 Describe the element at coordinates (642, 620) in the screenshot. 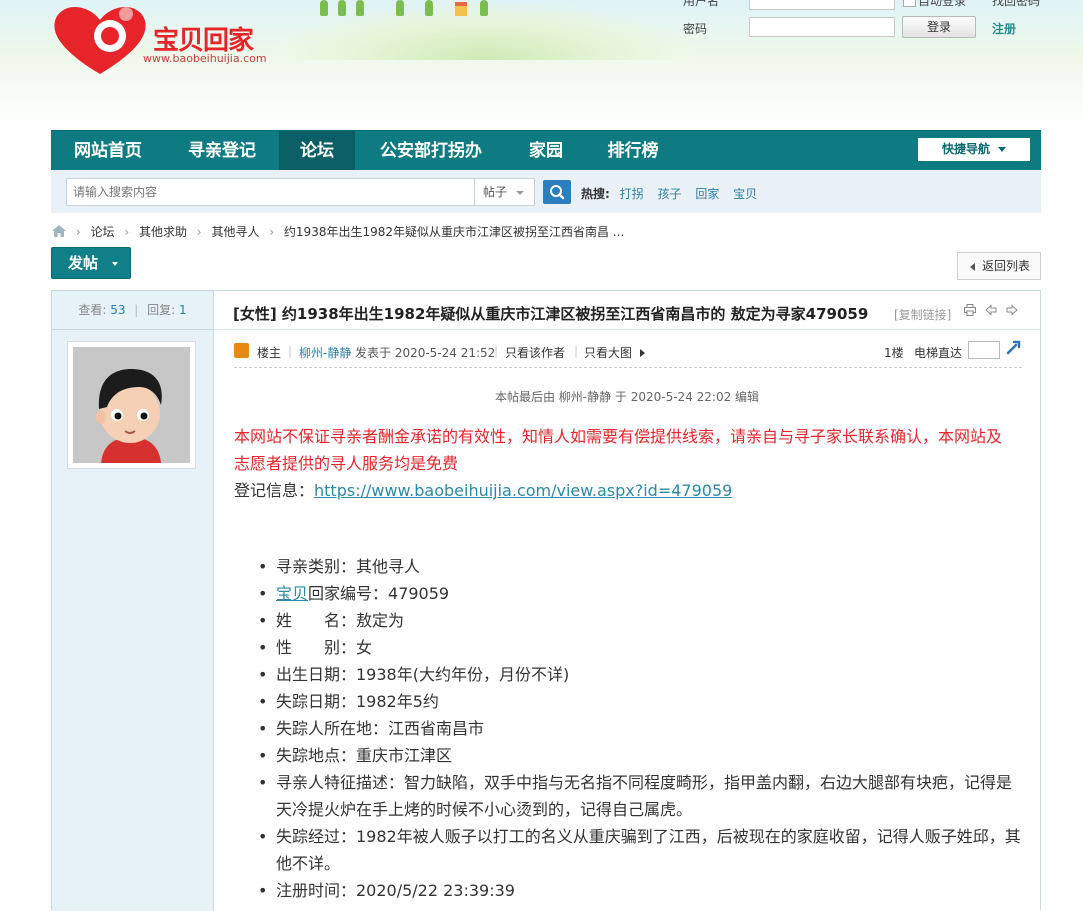

I see `list-item: 姓 名：敖定为` at that location.